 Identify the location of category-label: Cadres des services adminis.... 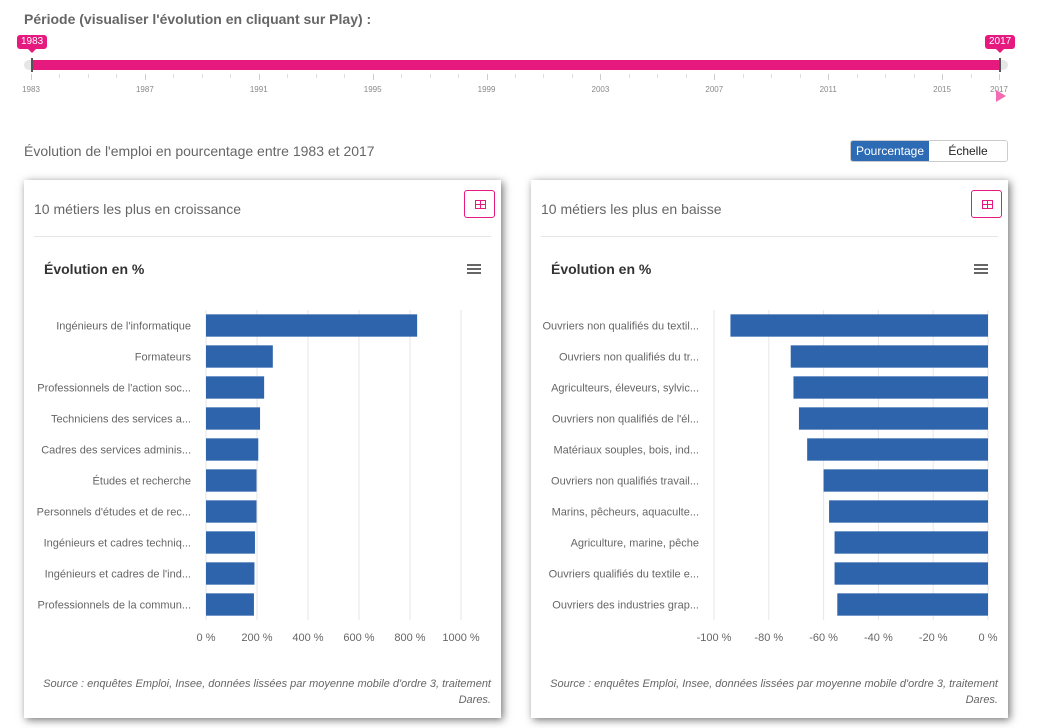
(116, 451).